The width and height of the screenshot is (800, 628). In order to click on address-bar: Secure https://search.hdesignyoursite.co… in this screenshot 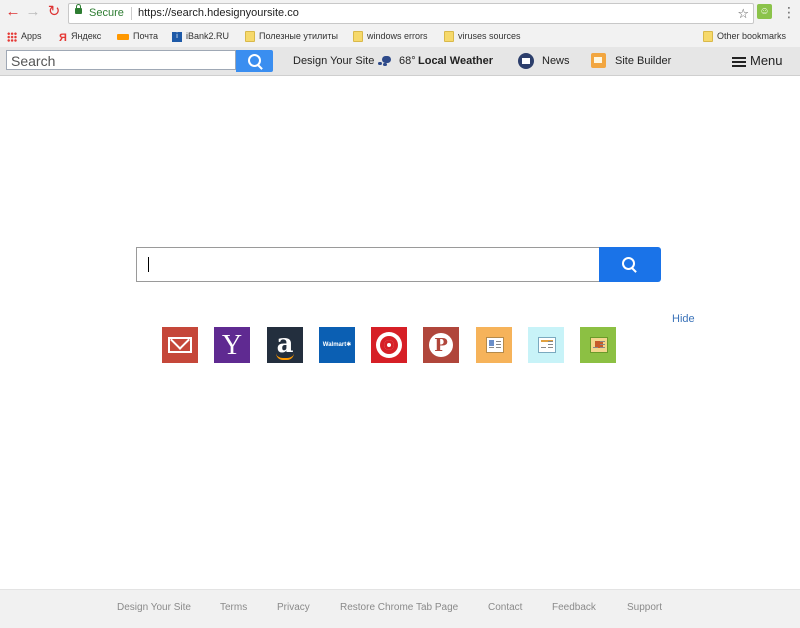, I will do `click(411, 13)`.